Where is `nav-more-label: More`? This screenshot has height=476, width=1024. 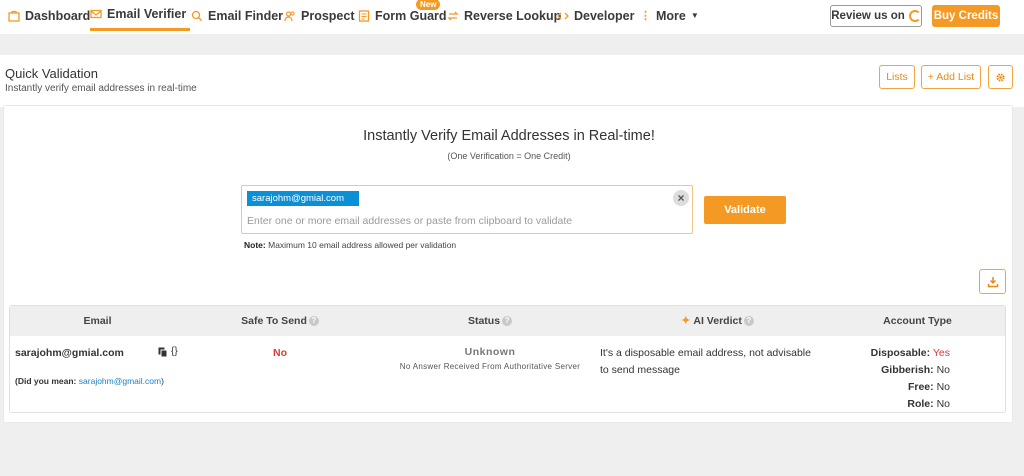
nav-more-label: More is located at coordinates (671, 15).